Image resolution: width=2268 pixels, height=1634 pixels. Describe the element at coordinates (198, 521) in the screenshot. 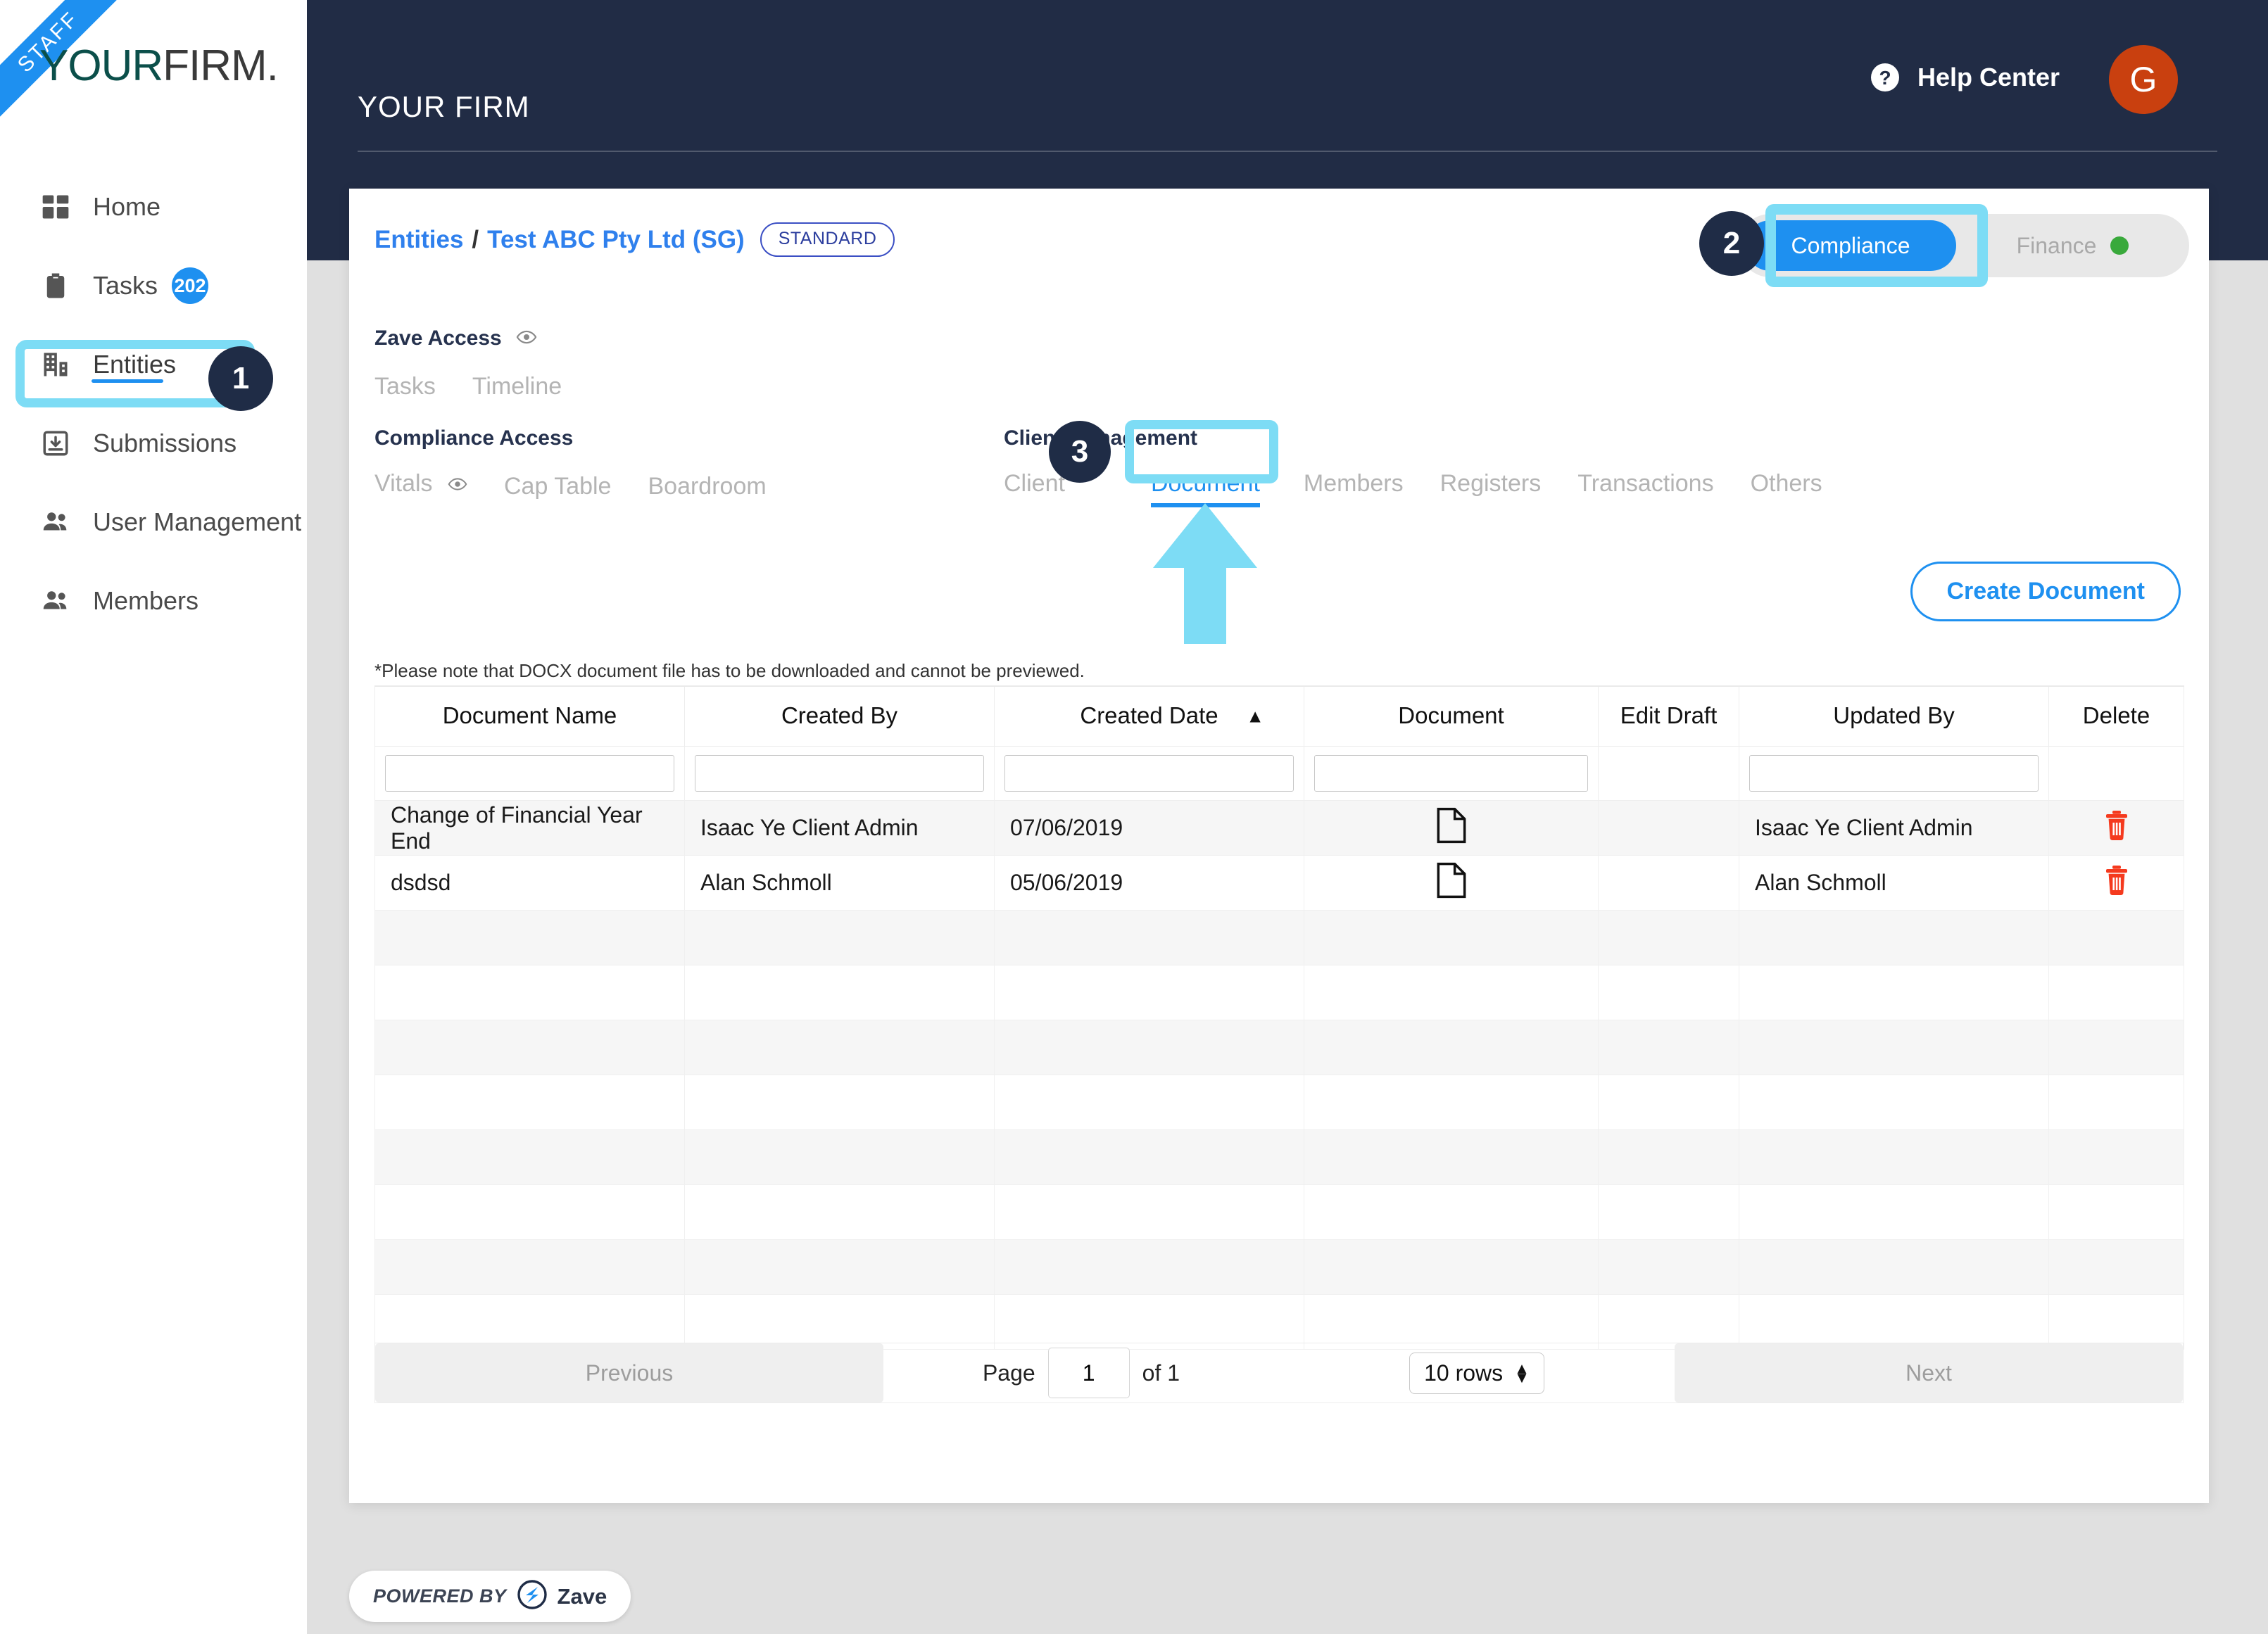

I see `sidebar-item-label: User Management` at that location.